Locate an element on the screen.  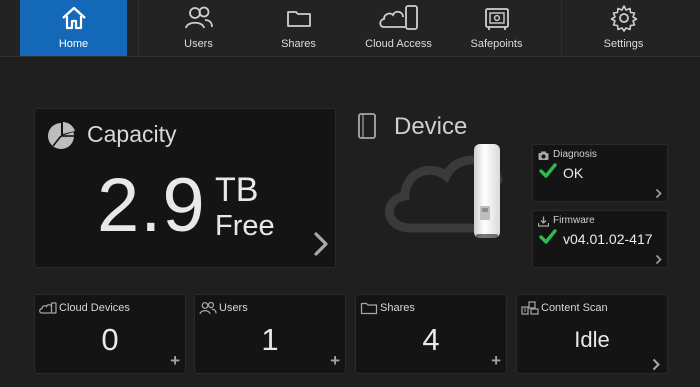
nav-settings-label: Settings is located at coordinates (623, 44).